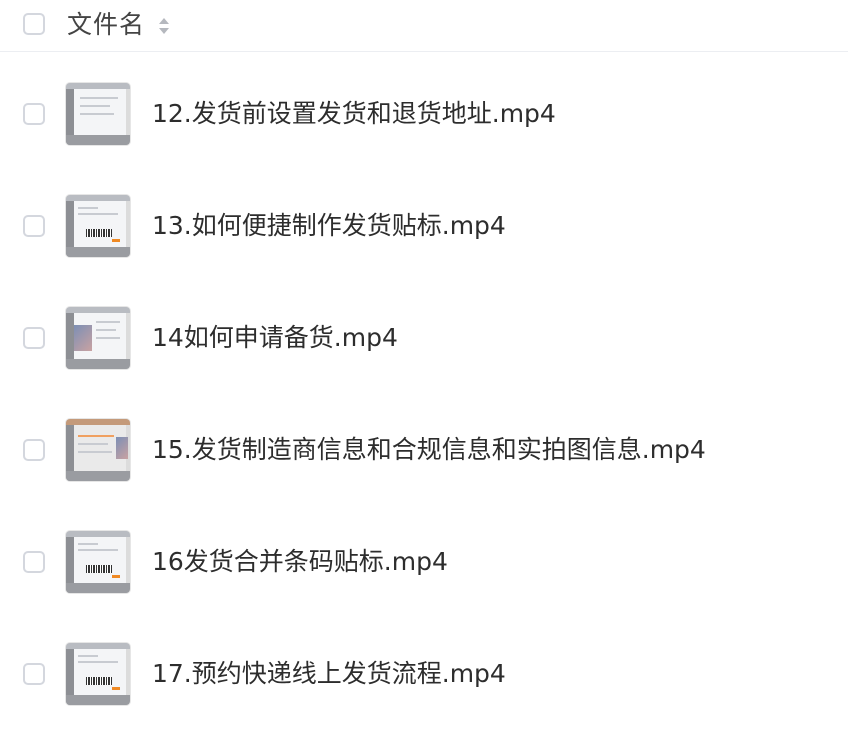  Describe the element at coordinates (329, 674) in the screenshot. I see `file-name: 17.预约快递线上发货流程.mp4` at that location.